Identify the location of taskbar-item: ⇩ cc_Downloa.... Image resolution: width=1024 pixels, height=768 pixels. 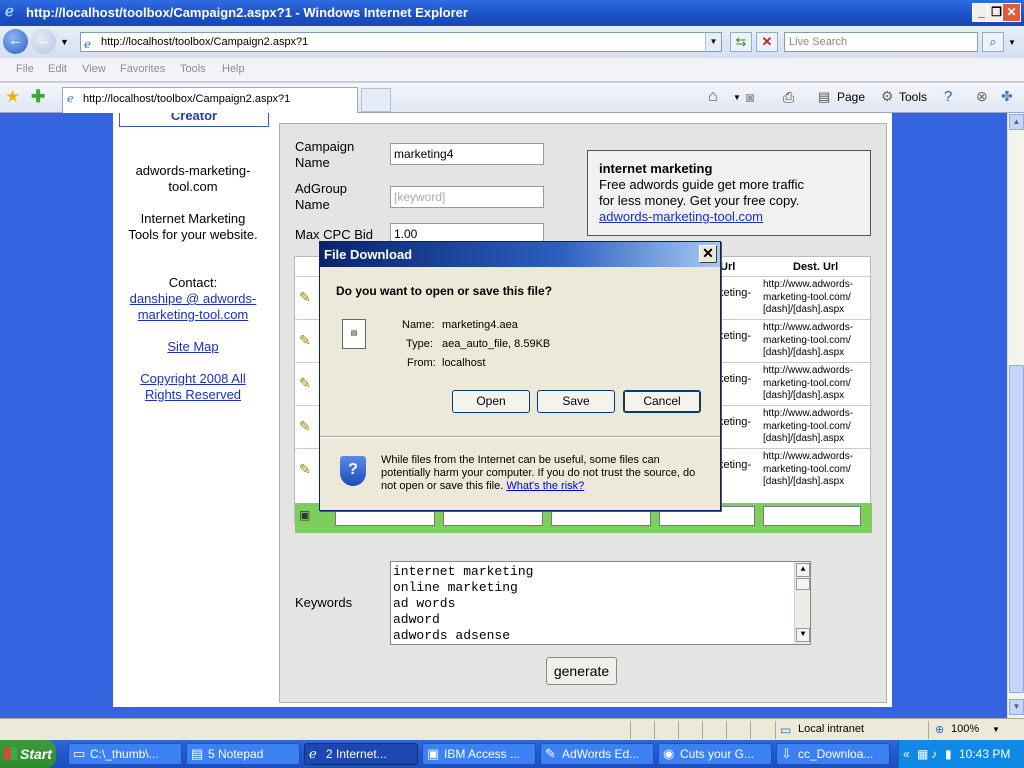
(833, 754).